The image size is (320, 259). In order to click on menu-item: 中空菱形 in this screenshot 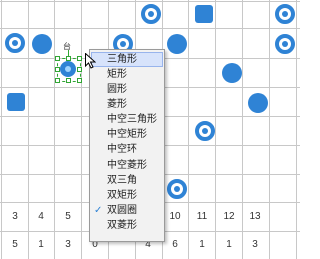, I will do `click(127, 165)`.